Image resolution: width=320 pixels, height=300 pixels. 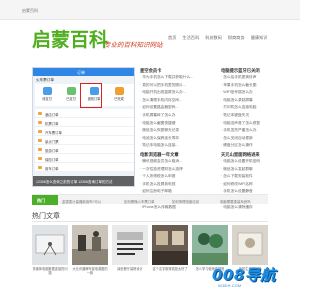 I want to click on article-link: 笔记本键盘失灵, so click(x=259, y=116).